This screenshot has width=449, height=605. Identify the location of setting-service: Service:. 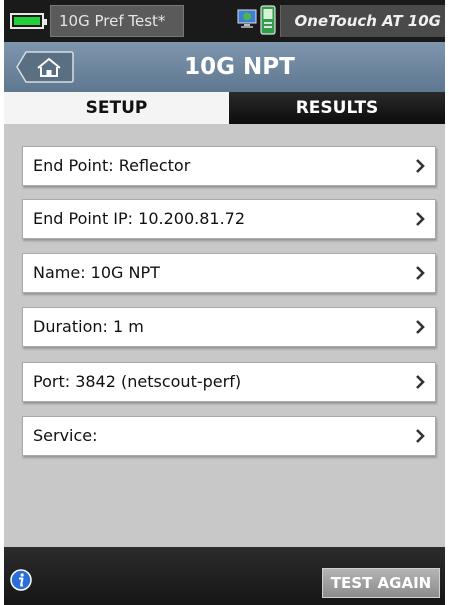
(229, 436).